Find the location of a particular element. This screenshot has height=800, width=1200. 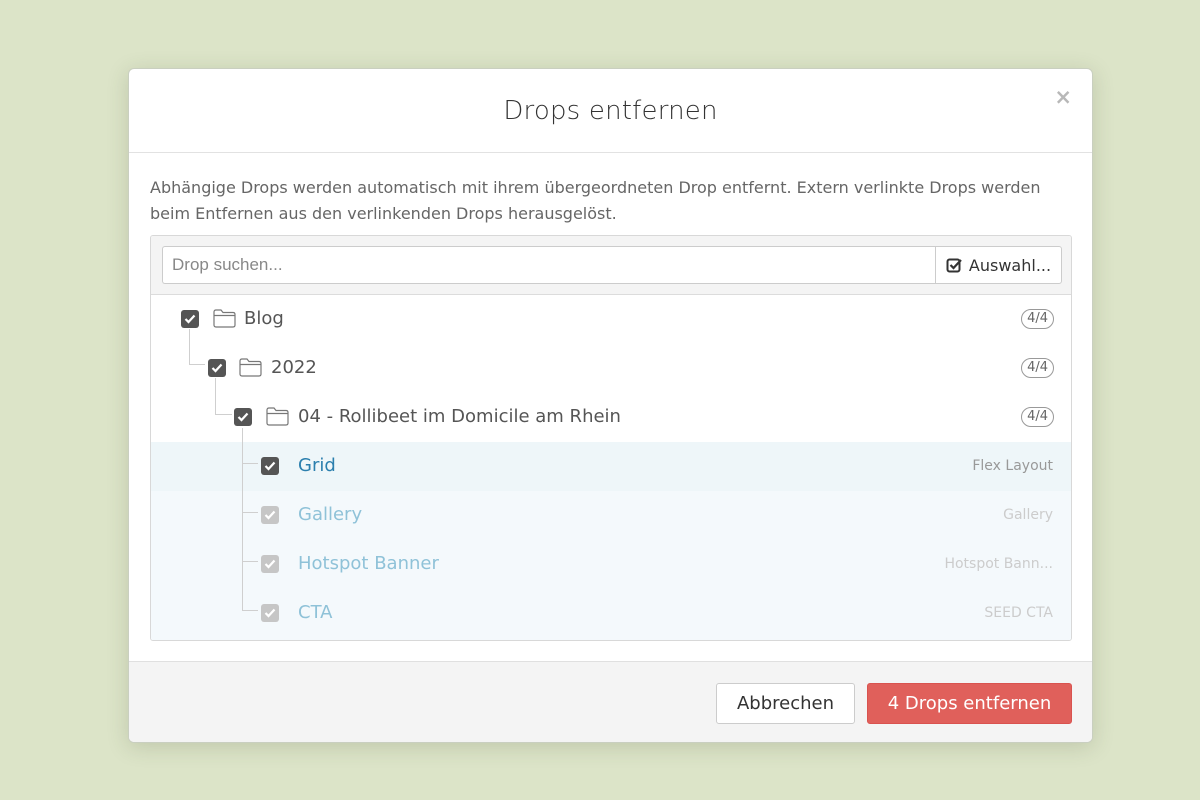

tree-row-label: Hotspot Banner is located at coordinates (368, 563).